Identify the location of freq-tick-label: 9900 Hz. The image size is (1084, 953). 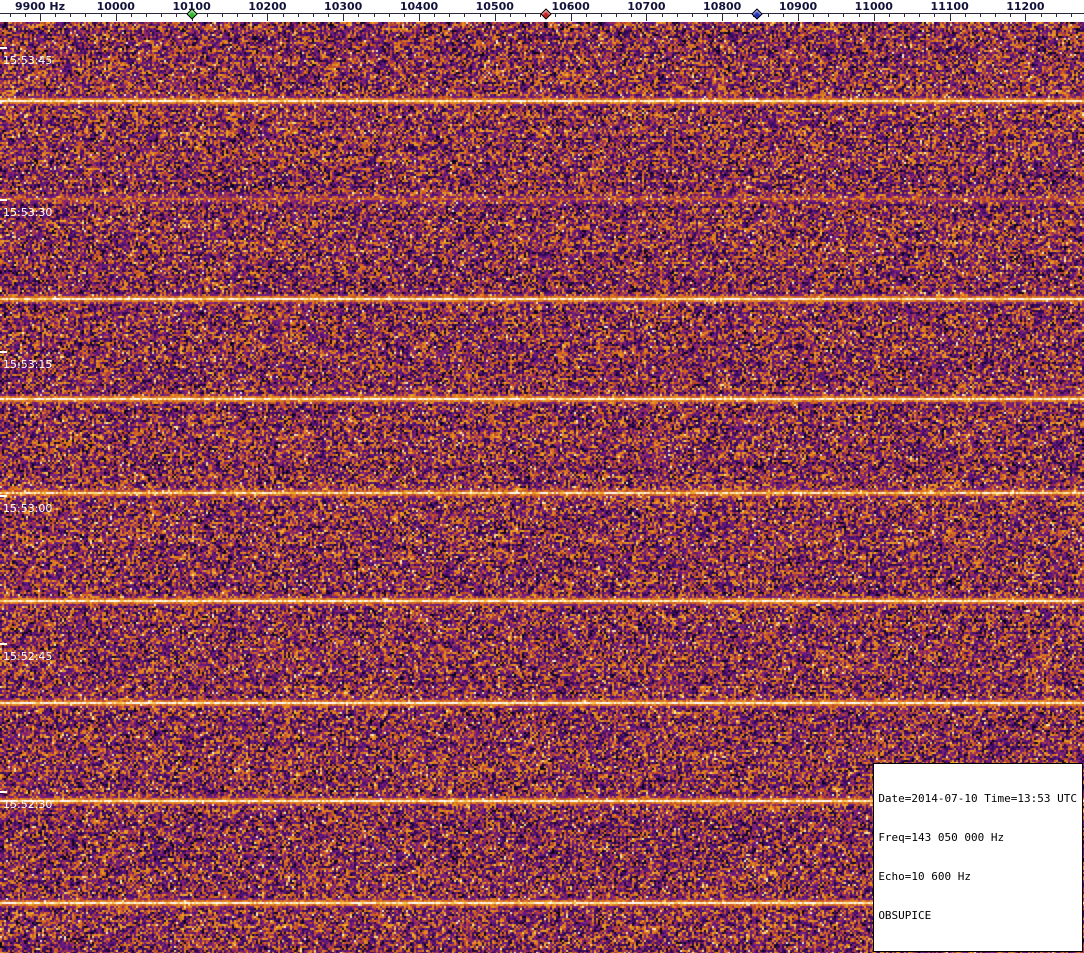
(40, 6).